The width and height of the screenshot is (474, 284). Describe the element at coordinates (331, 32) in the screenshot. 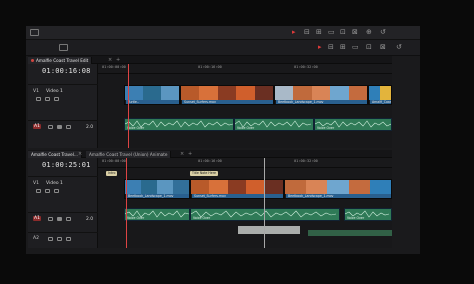

I see `crop-icon: ▭` at that location.